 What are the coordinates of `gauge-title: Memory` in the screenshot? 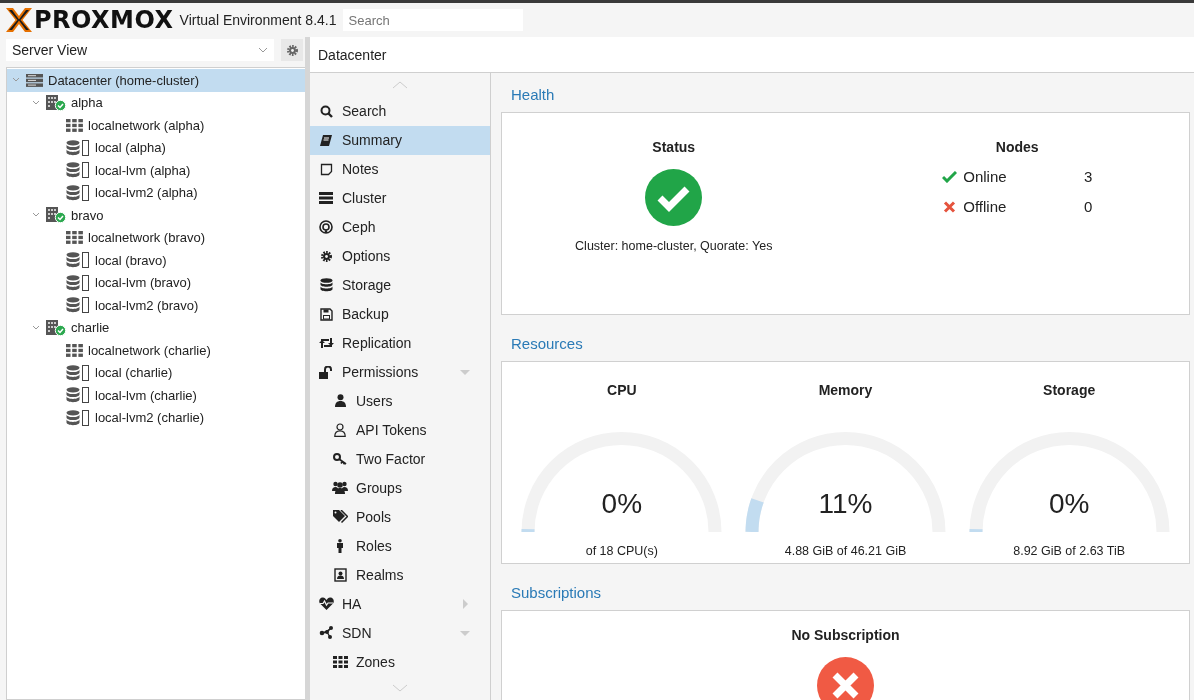 It's located at (845, 390).